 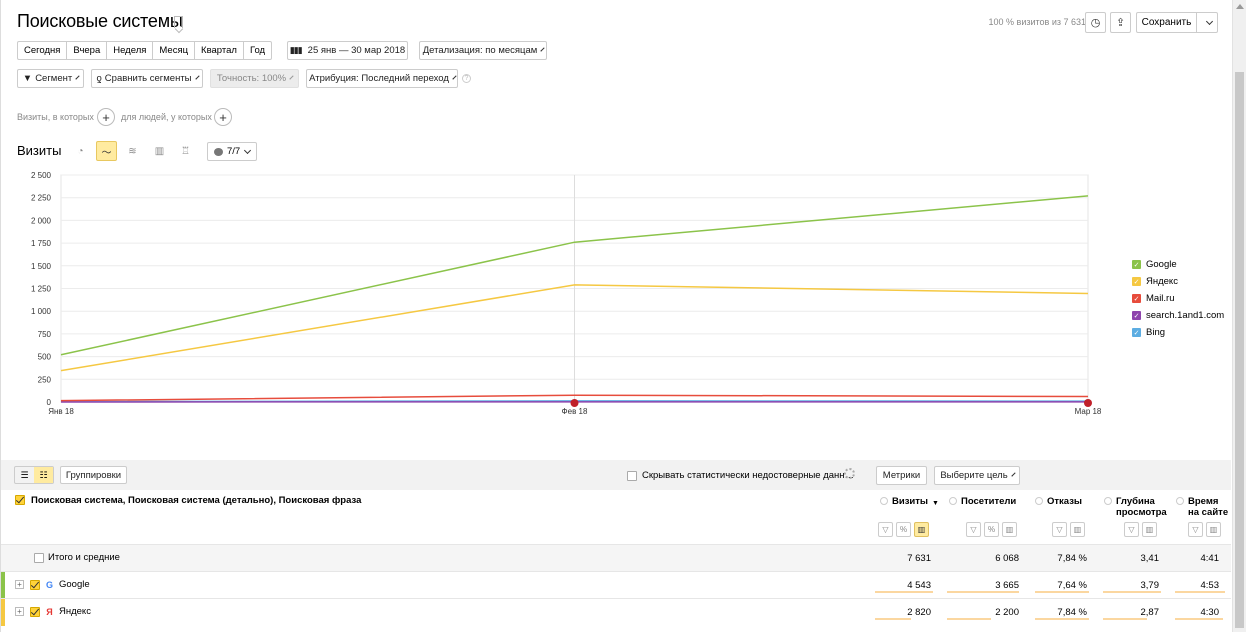 I want to click on visitors-share-bar, so click(x=983, y=592).